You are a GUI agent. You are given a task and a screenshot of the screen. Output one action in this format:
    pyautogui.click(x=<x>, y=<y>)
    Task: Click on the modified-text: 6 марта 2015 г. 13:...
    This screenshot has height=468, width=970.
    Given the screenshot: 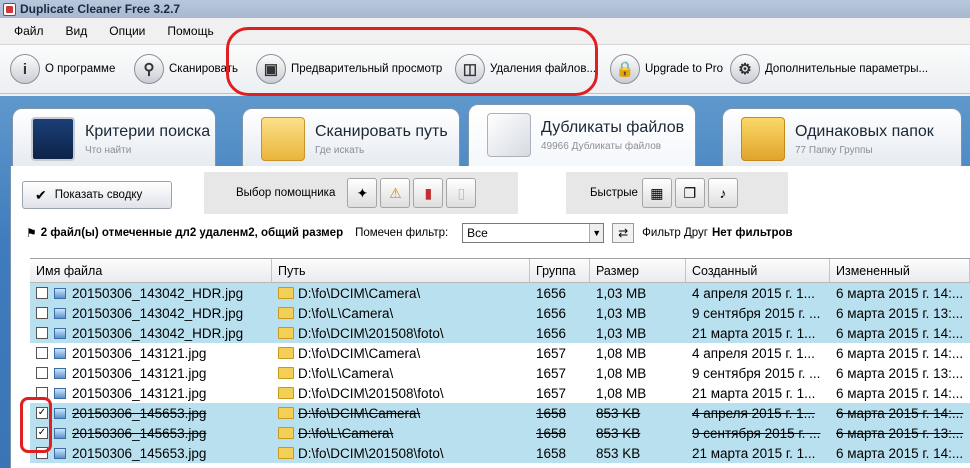 What is the action you would take?
    pyautogui.click(x=900, y=313)
    